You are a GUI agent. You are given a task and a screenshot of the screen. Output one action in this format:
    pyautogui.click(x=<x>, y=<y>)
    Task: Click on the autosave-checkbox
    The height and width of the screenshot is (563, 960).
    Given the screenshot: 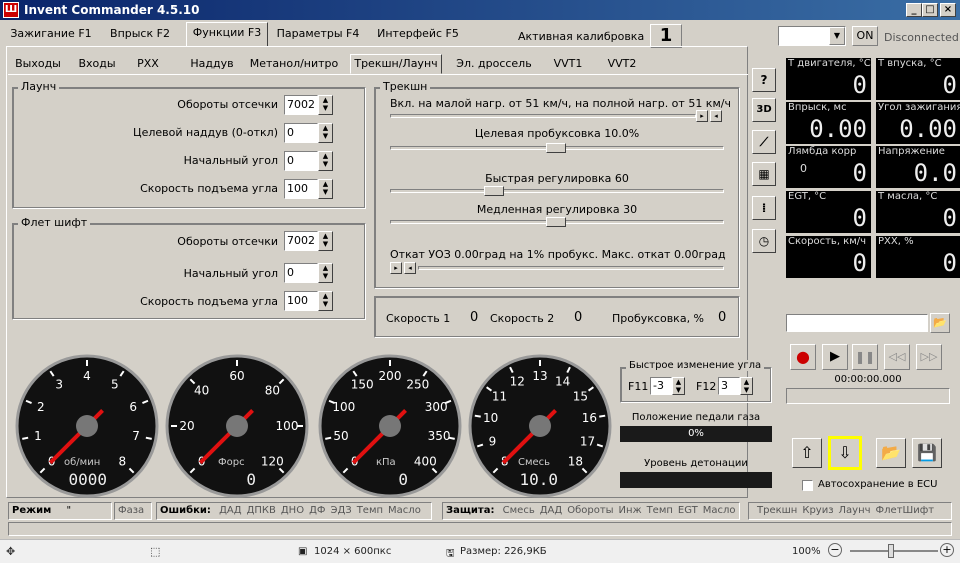 What is the action you would take?
    pyautogui.click(x=807, y=485)
    